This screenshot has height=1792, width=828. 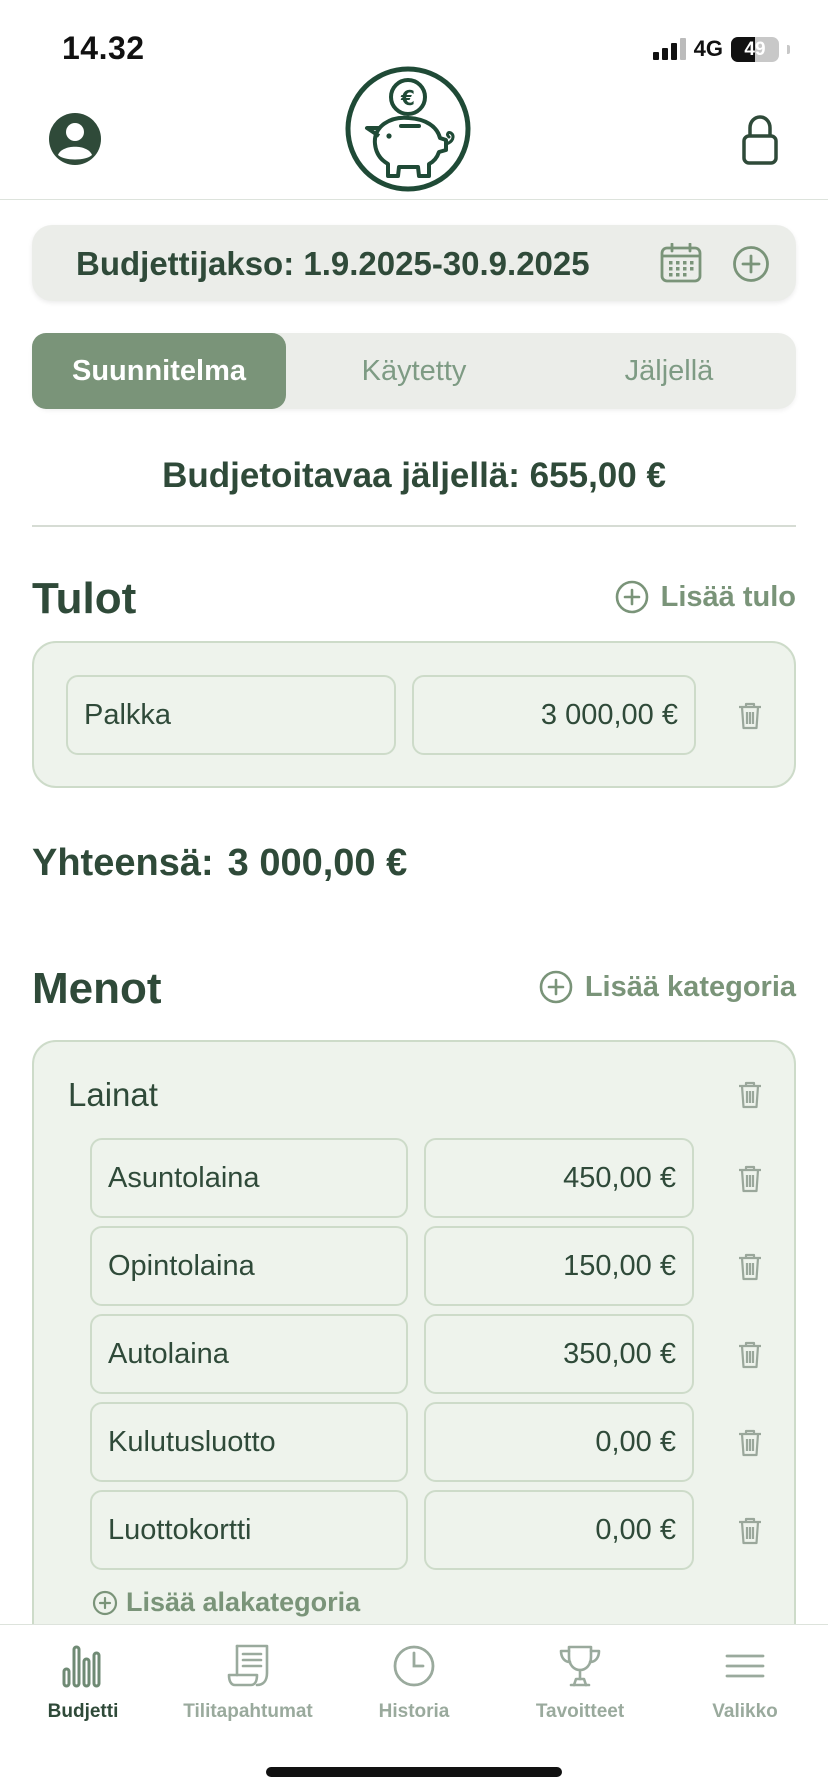 I want to click on subcategory-name-field: Luottokortti, so click(x=249, y=1530).